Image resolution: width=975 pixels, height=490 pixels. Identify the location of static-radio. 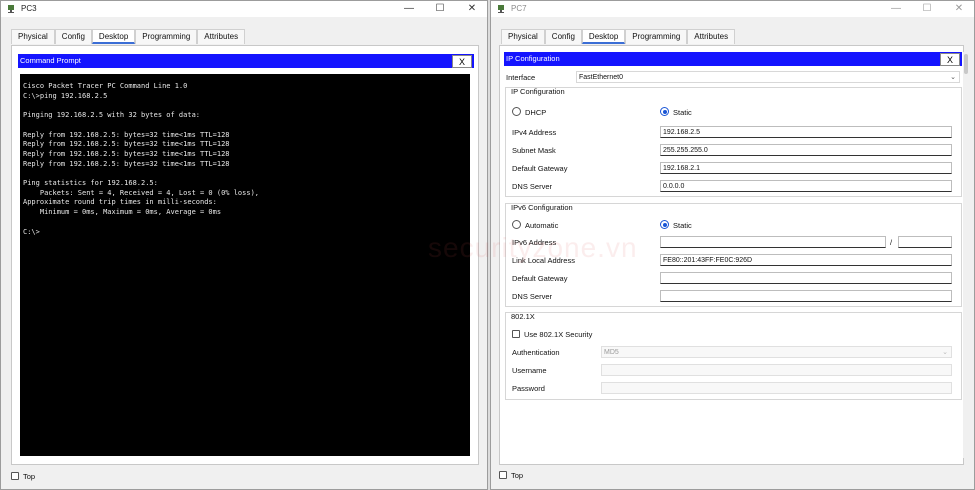
(664, 111).